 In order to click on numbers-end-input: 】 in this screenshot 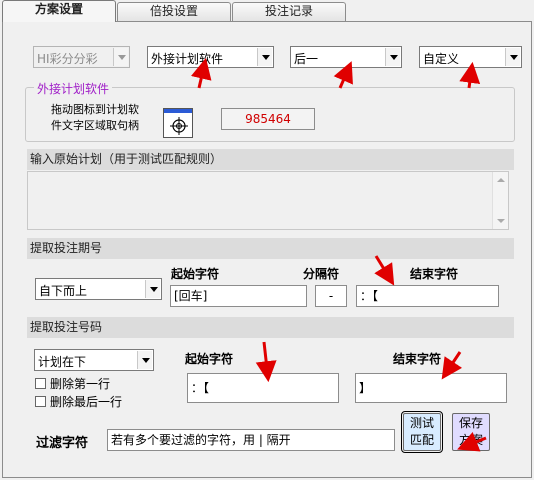, I will do `click(431, 388)`.